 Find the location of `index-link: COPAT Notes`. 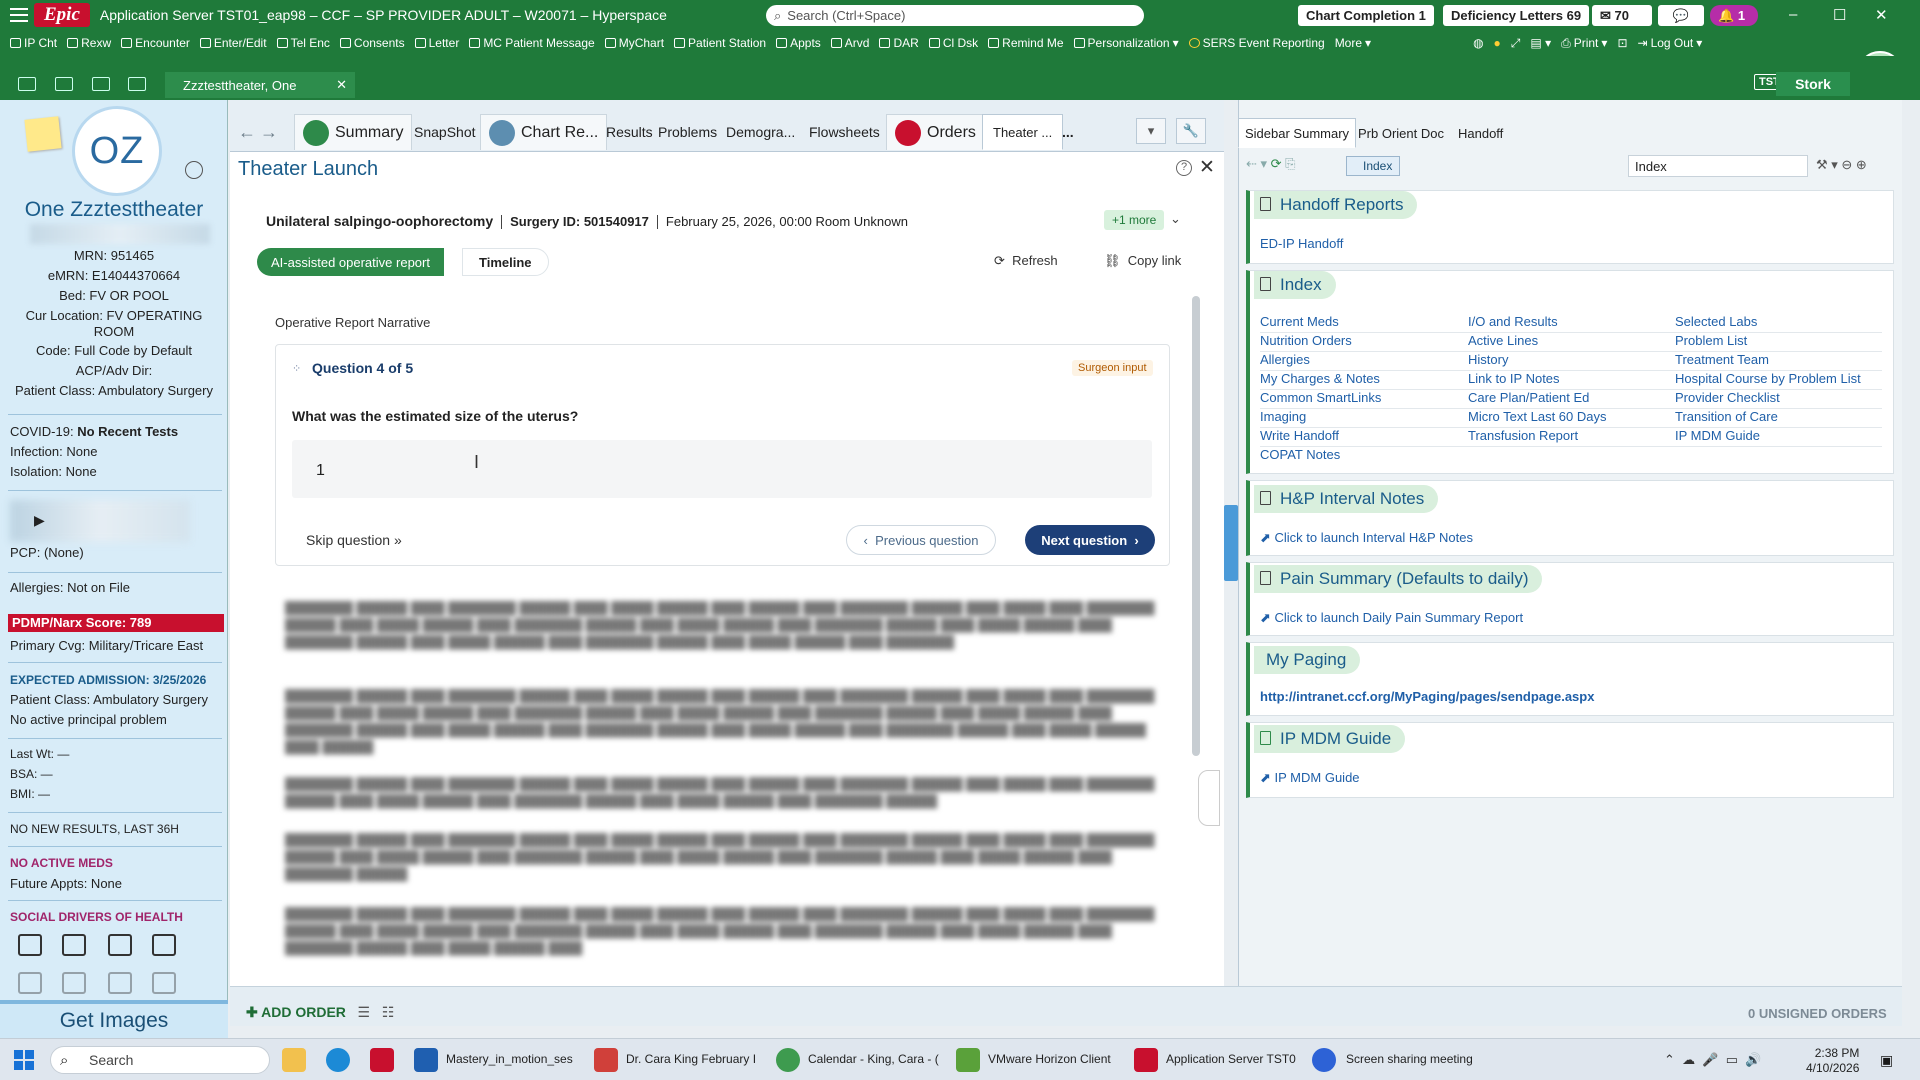

index-link: COPAT Notes is located at coordinates (1364, 456).